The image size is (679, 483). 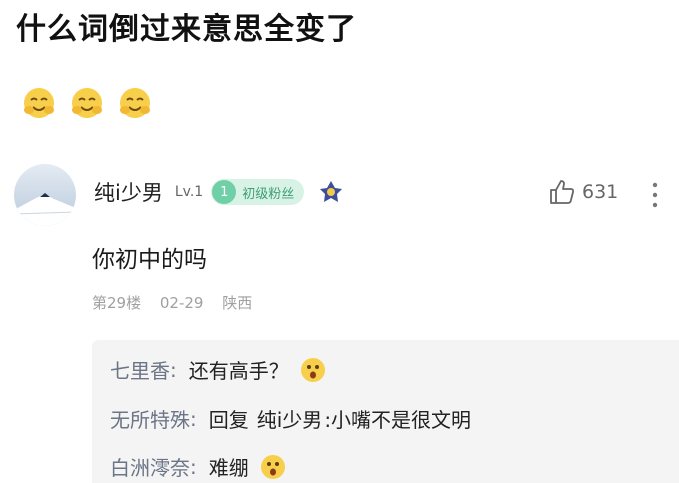 What do you see at coordinates (600, 192) in the screenshot?
I see `like-count: 631` at bounding box center [600, 192].